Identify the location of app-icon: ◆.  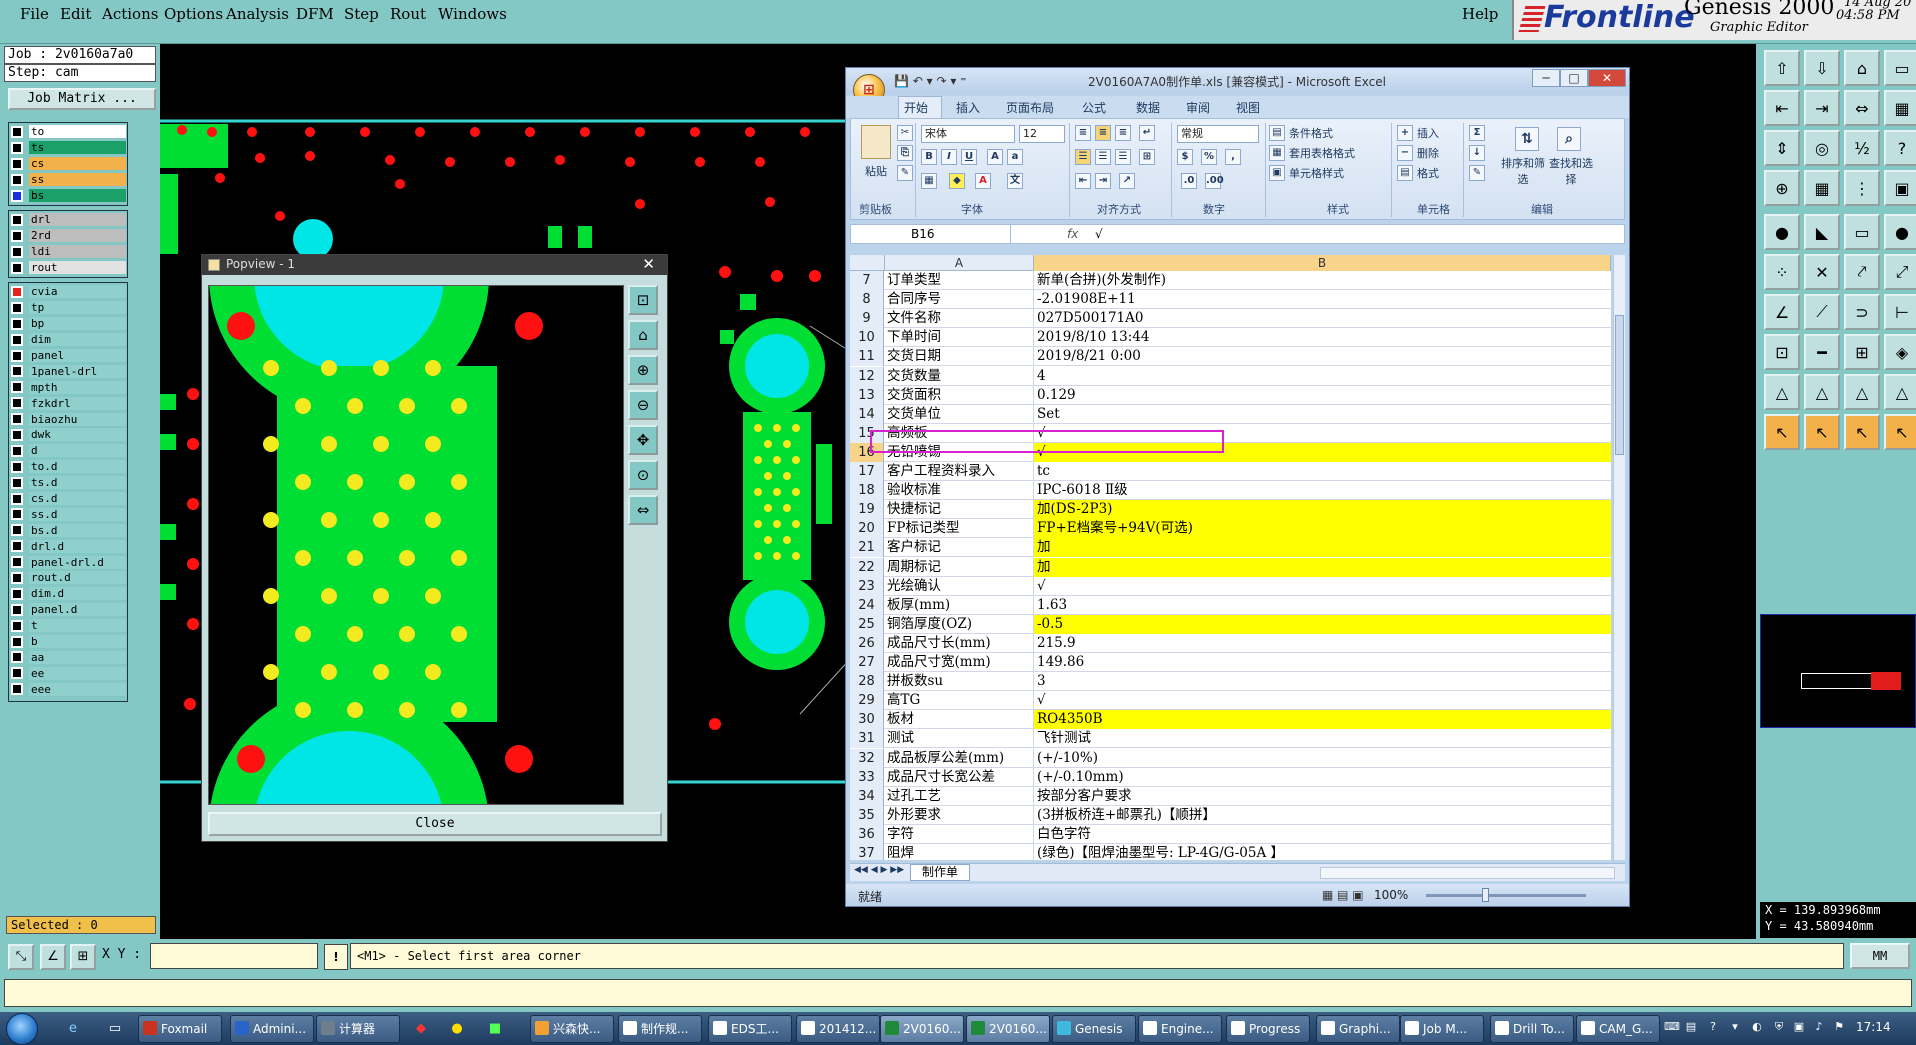
(421, 1029).